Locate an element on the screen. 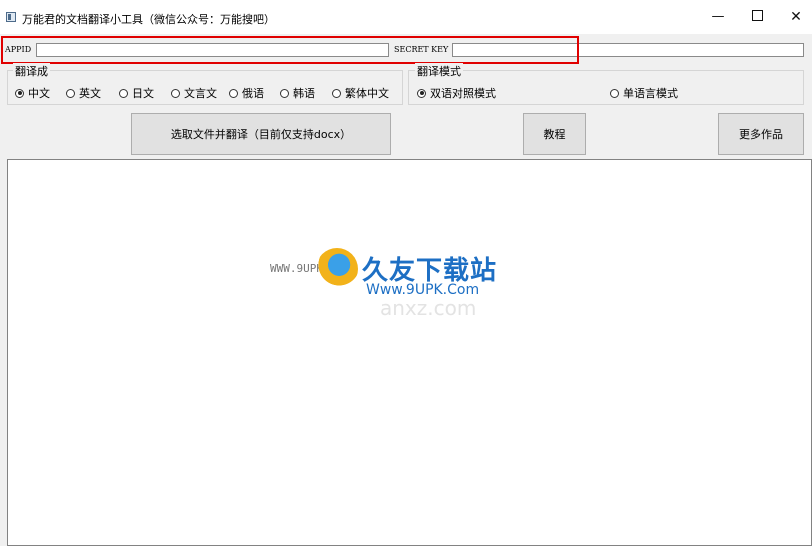  close-button: ✕ is located at coordinates (794, 17).